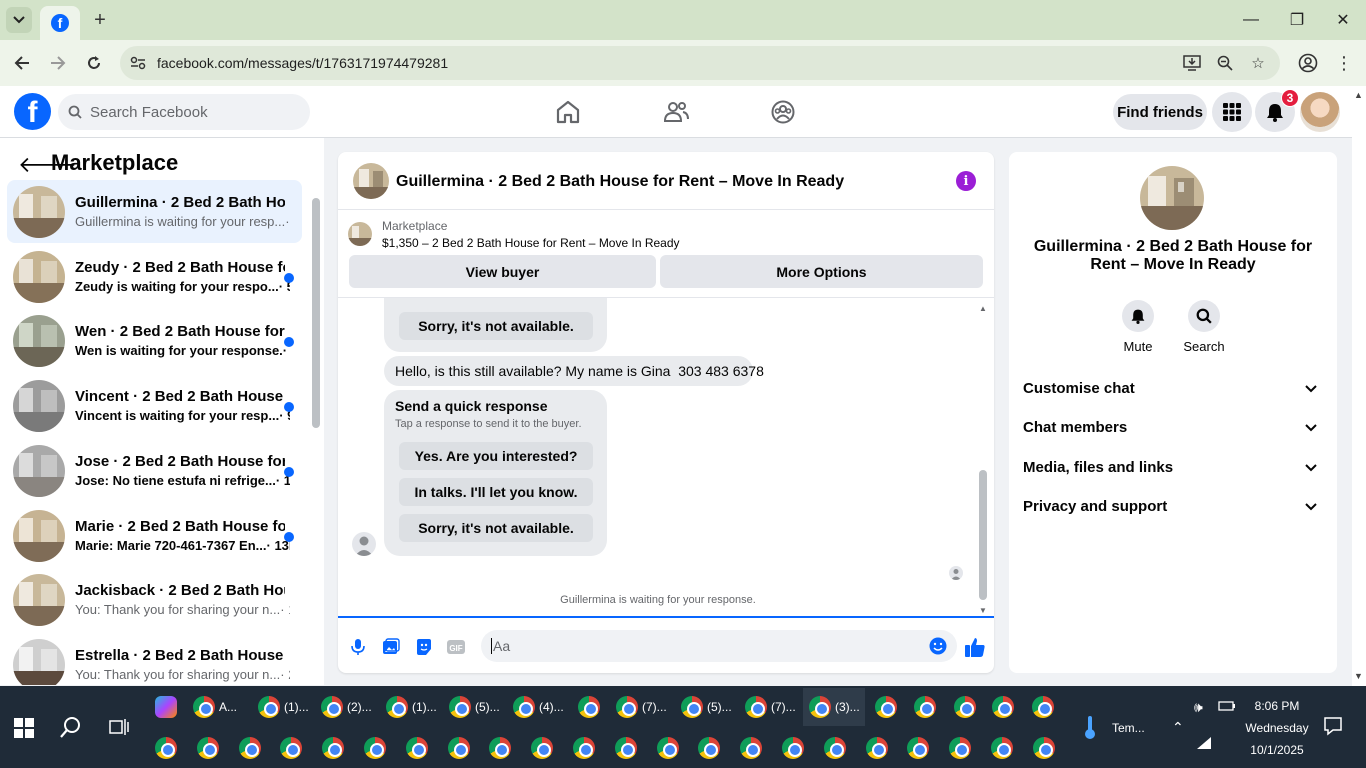  Describe the element at coordinates (58, 63) in the screenshot. I see `forward-button` at that location.